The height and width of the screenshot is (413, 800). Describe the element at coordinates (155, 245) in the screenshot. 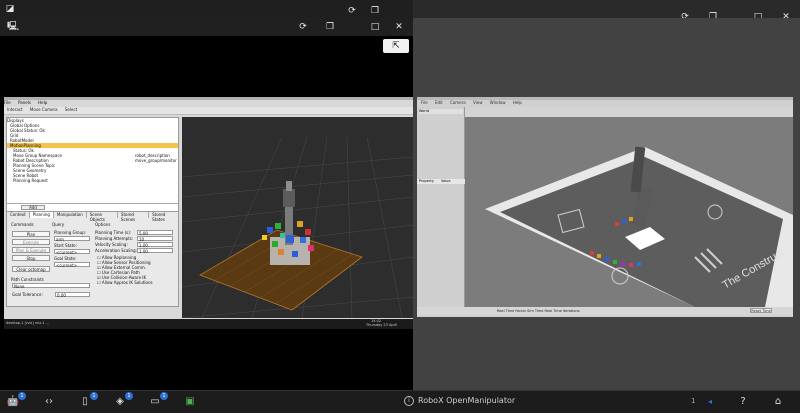

I see `velocity-scaling-input: 1.00` at that location.